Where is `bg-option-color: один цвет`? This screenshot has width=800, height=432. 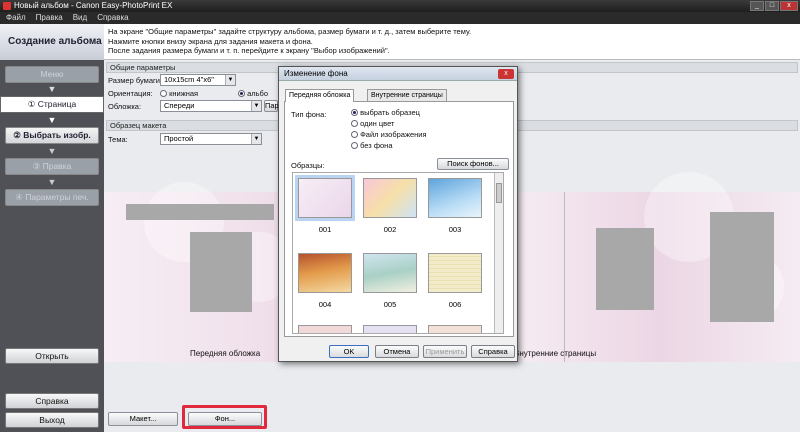
bg-option-color: один цвет is located at coordinates (372, 123).